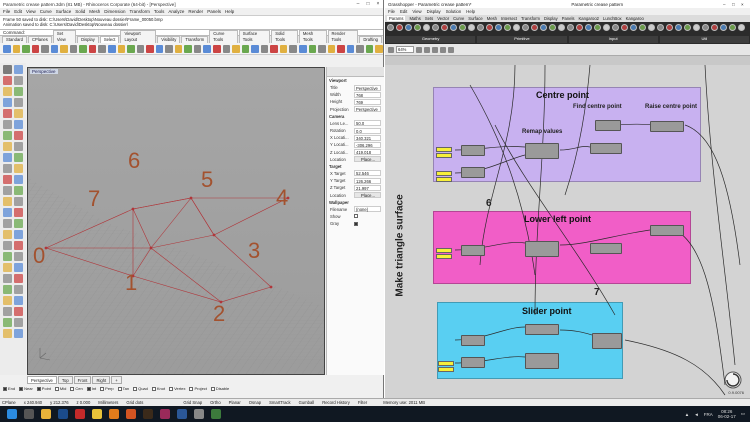 This screenshot has height=422, width=750. Describe the element at coordinates (336, 402) in the screenshot. I see `toggle-record-history: Record History` at that location.